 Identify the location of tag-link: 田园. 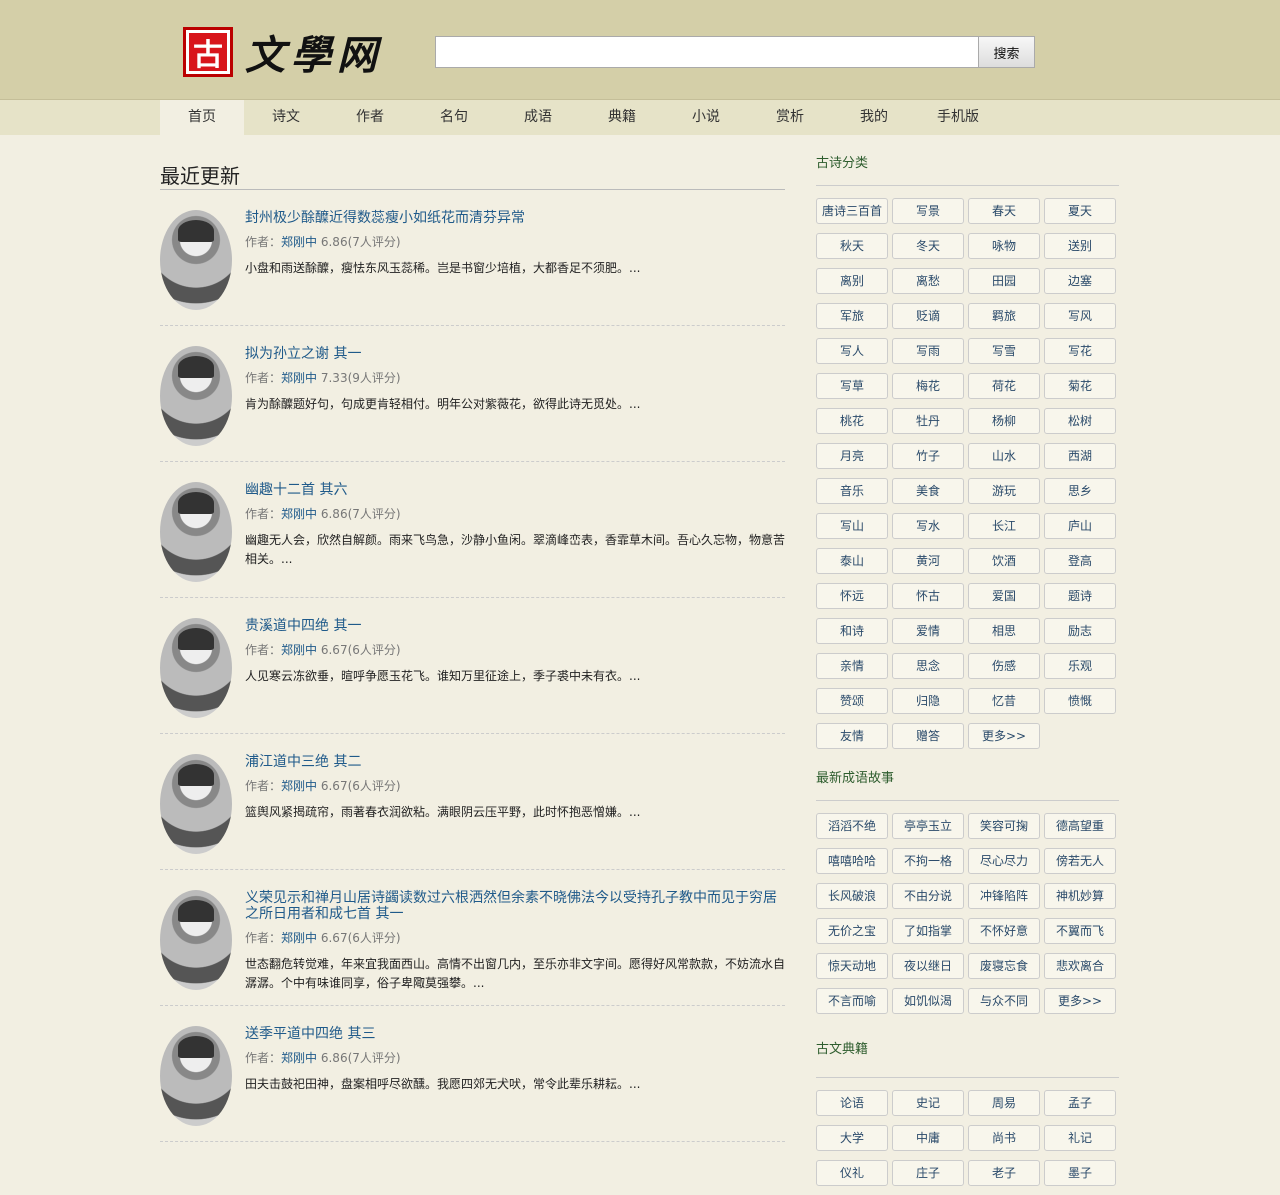
(1004, 281).